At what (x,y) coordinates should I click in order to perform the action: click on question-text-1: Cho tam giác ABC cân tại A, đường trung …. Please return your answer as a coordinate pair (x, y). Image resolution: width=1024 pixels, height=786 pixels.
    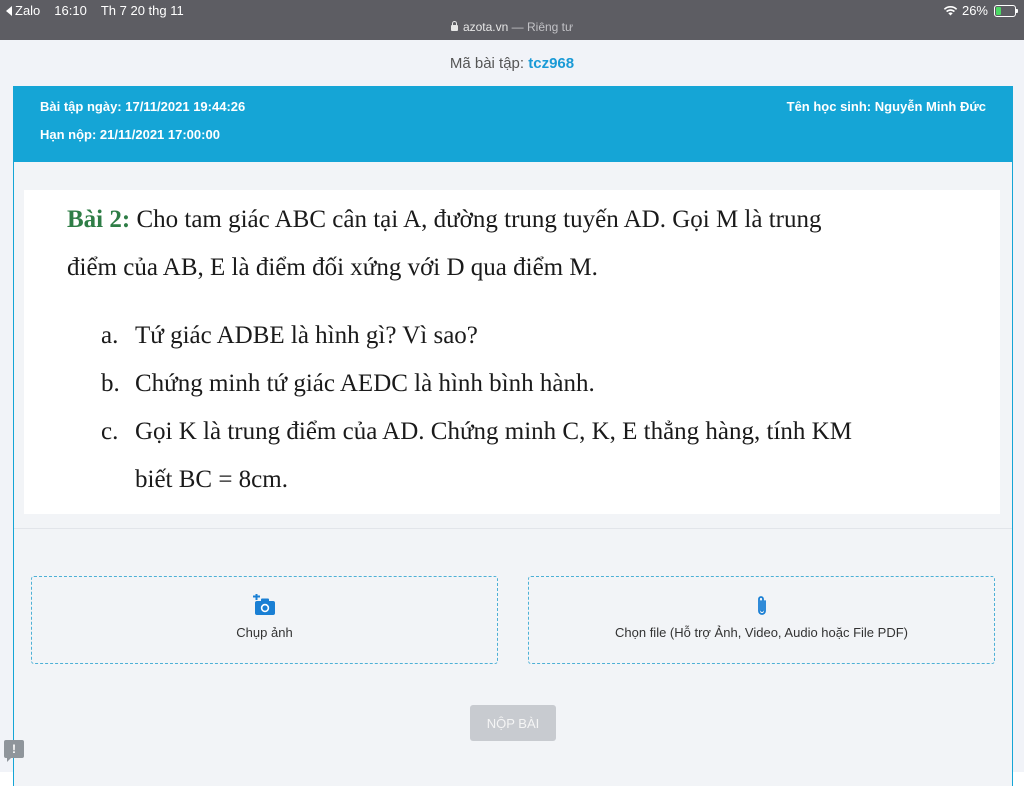
    Looking at the image, I should click on (479, 219).